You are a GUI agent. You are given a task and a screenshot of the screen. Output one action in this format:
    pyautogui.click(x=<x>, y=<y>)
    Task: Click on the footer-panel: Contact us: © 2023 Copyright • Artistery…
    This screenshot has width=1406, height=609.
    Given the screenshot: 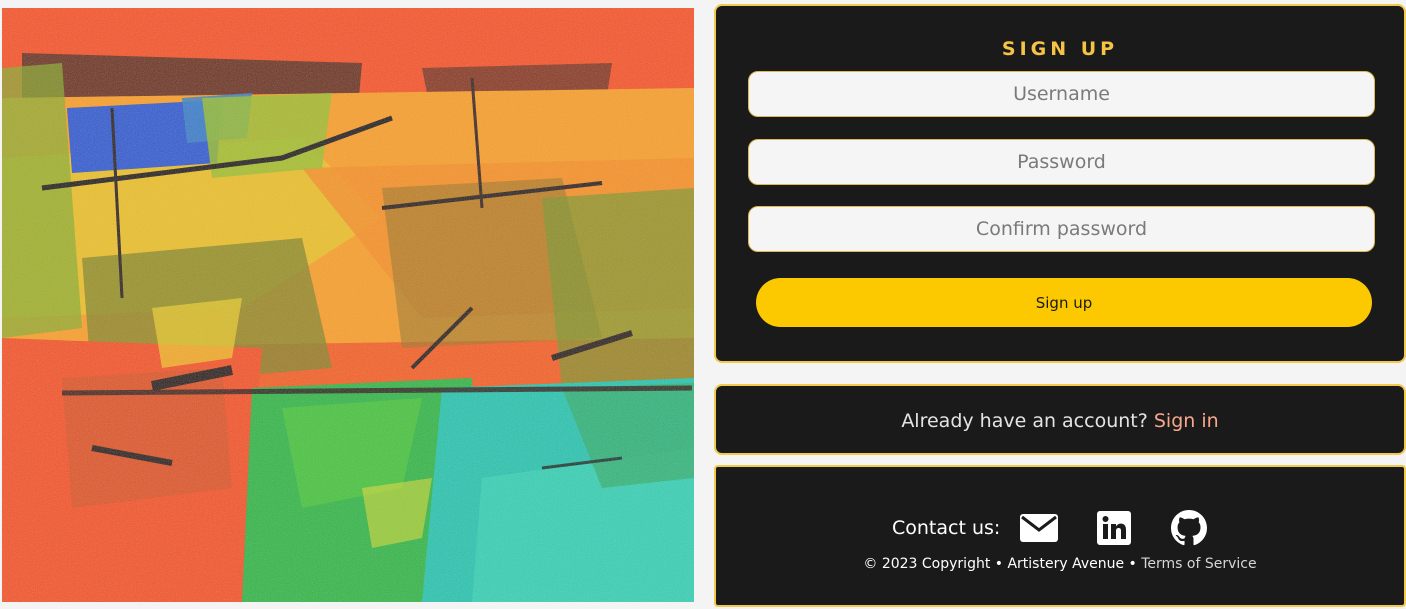 What is the action you would take?
    pyautogui.click(x=1060, y=536)
    